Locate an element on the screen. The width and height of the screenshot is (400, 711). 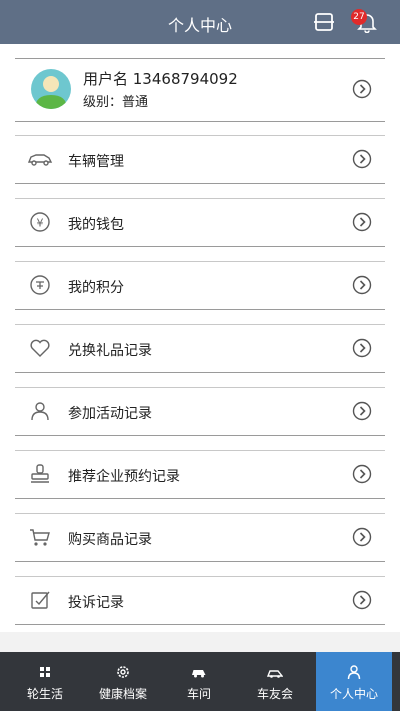
gear-icon is located at coordinates (123, 672).